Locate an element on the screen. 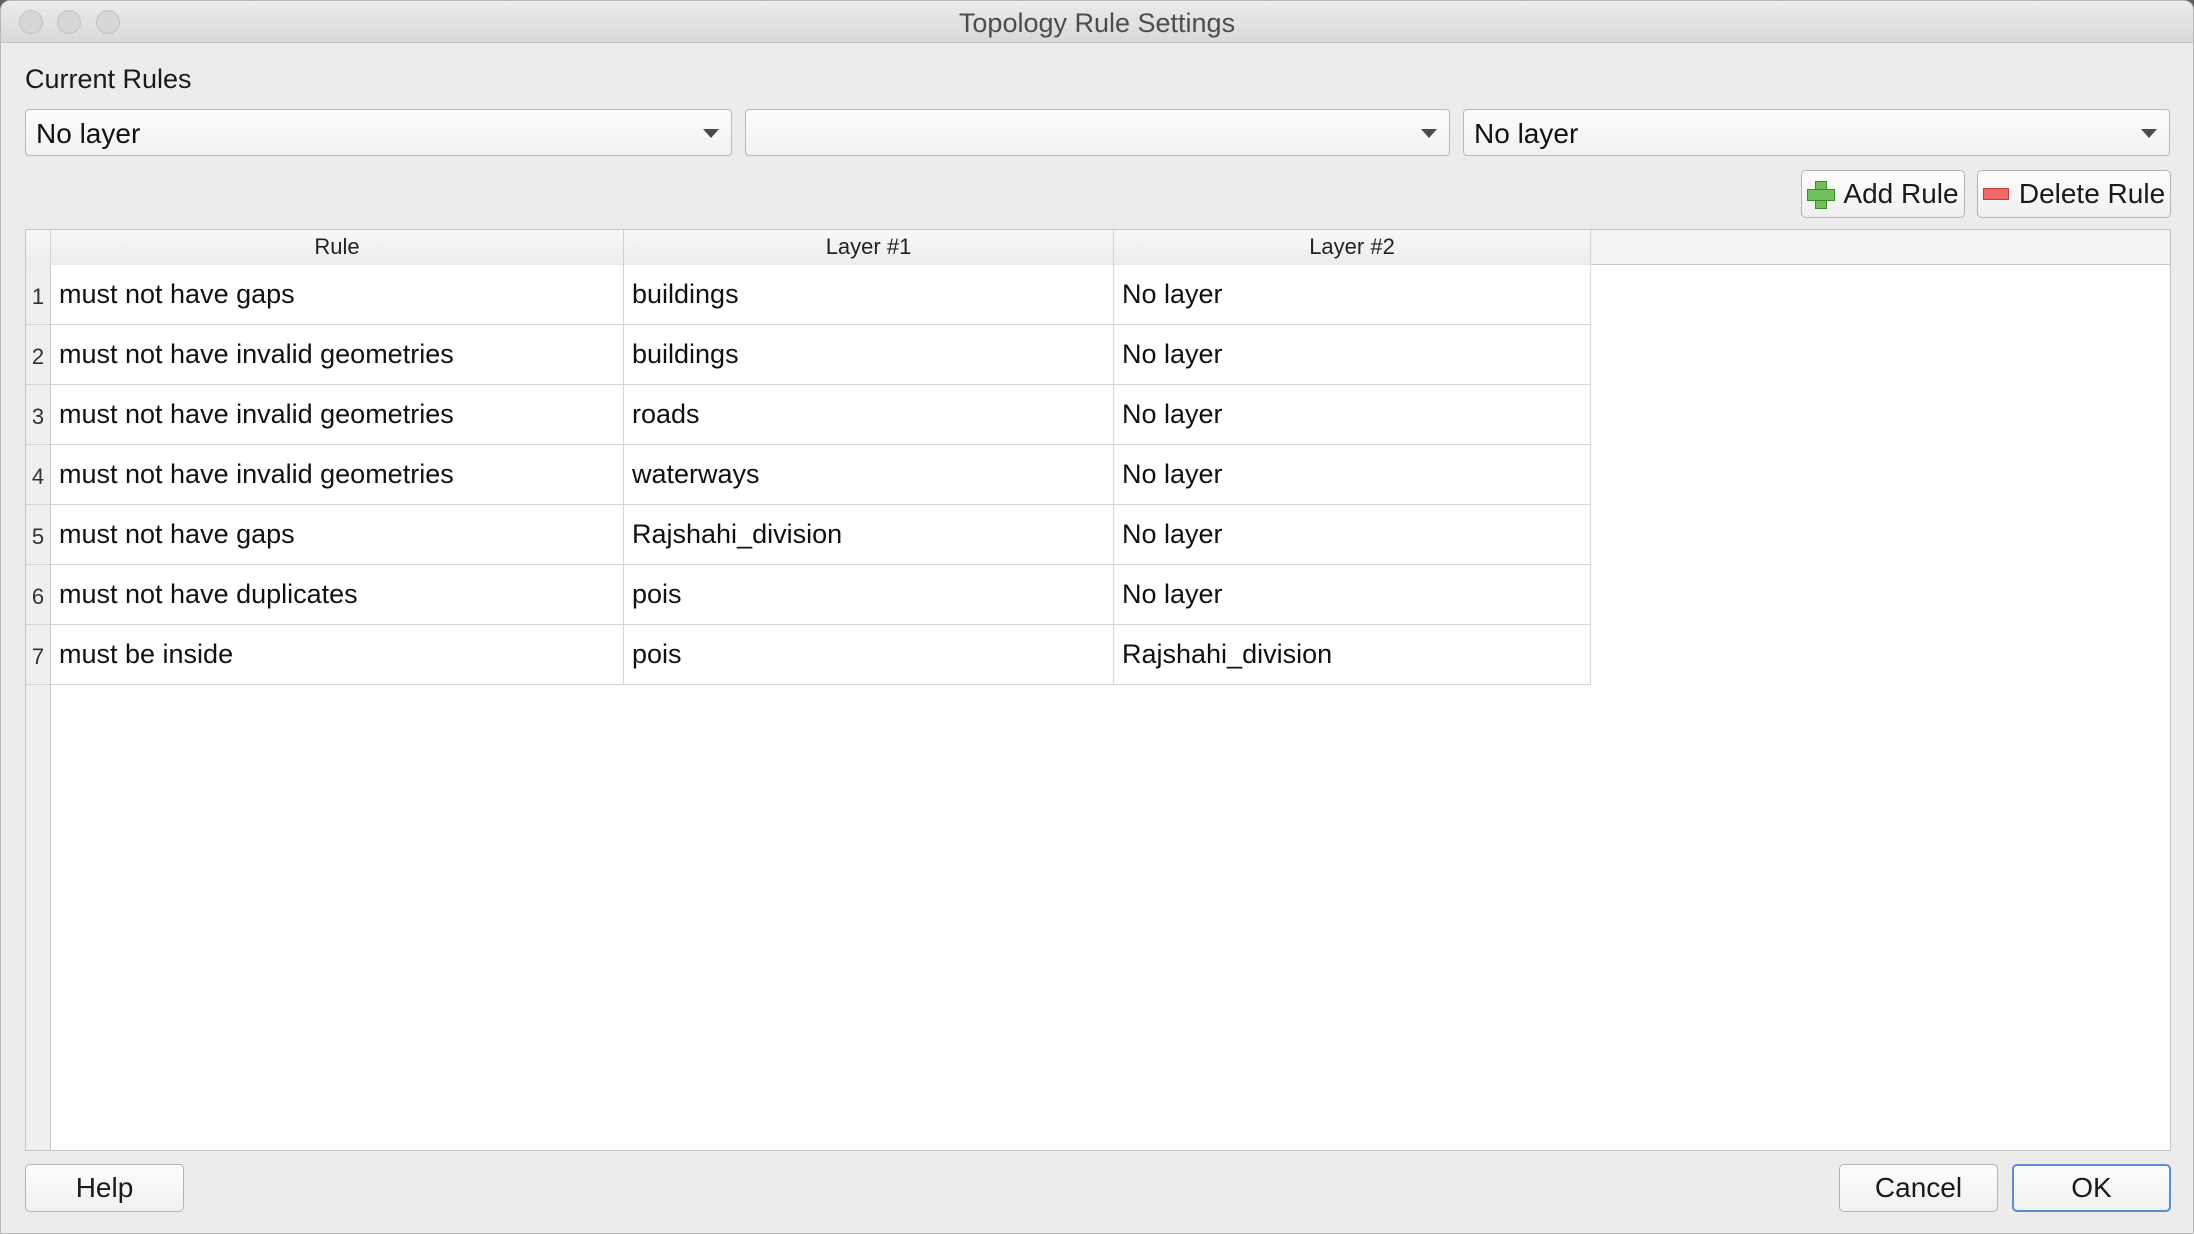 This screenshot has width=2194, height=1234. layer1-select-value: No layer is located at coordinates (88, 133).